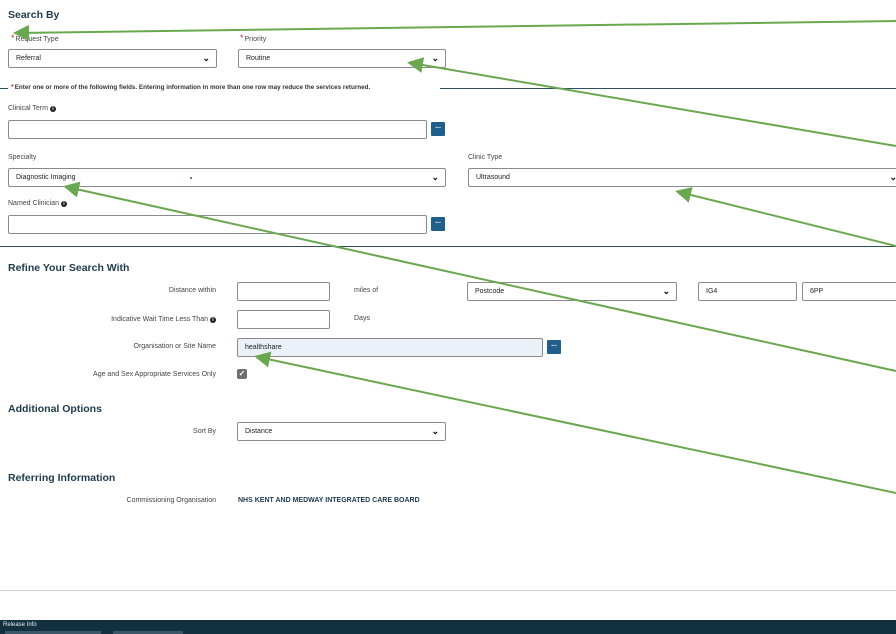 This screenshot has width=896, height=634. I want to click on arrow-clinic-type, so click(785, 217).